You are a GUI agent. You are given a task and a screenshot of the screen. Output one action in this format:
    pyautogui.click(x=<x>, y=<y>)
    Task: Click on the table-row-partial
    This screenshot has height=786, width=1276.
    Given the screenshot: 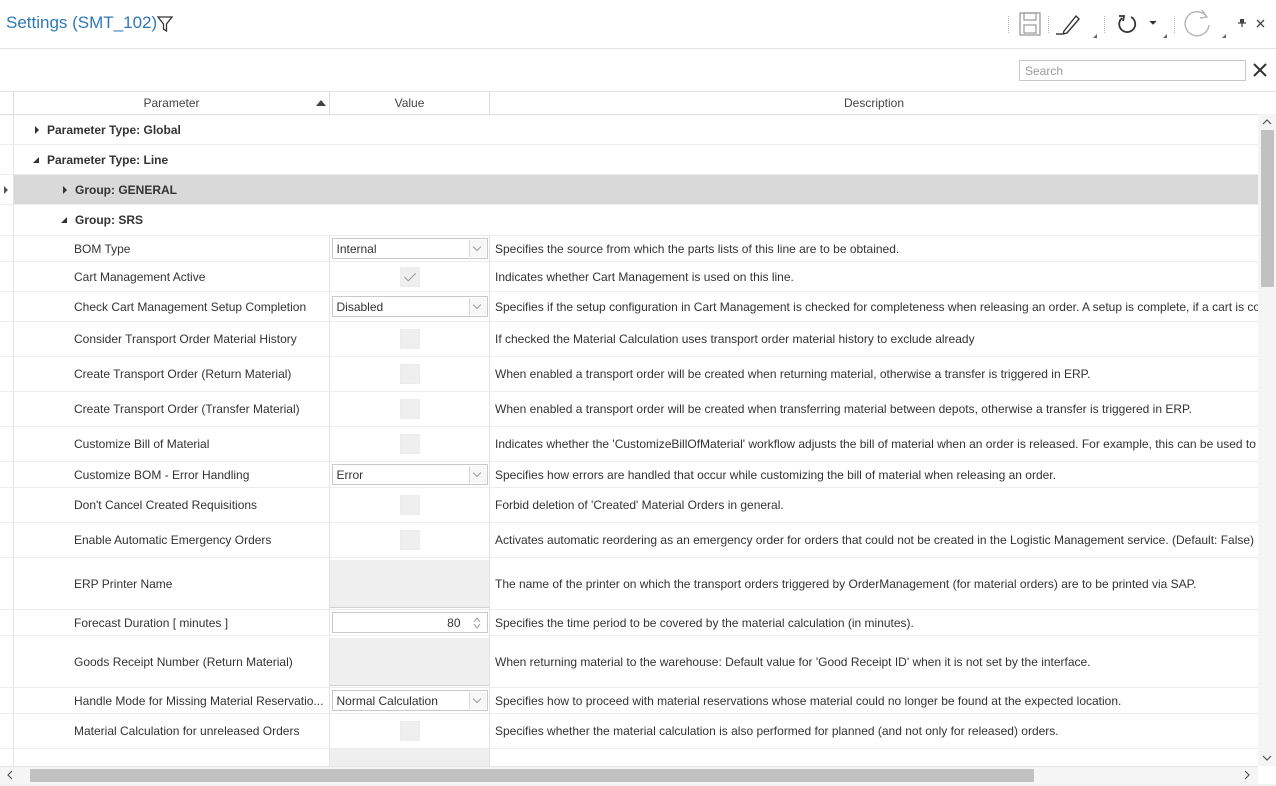 What is the action you would take?
    pyautogui.click(x=629, y=757)
    